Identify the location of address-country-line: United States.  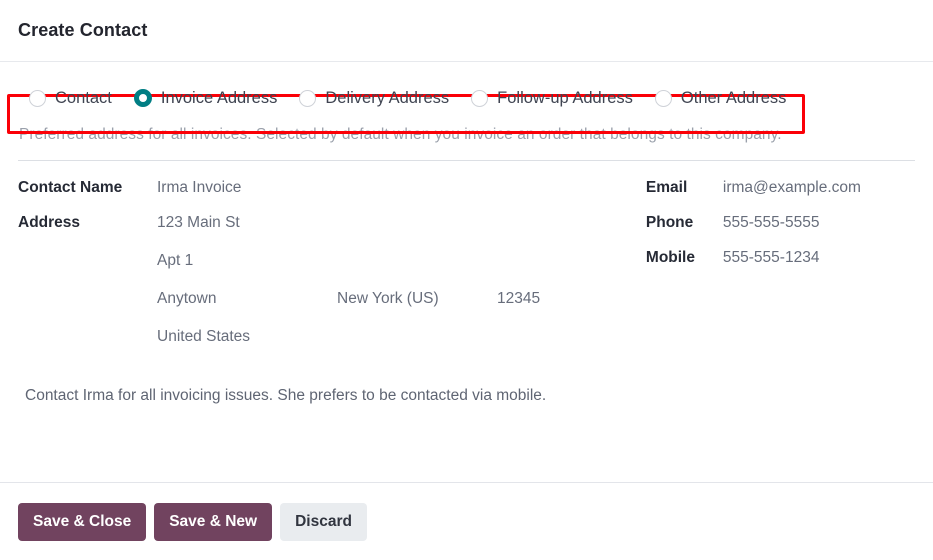
(377, 337).